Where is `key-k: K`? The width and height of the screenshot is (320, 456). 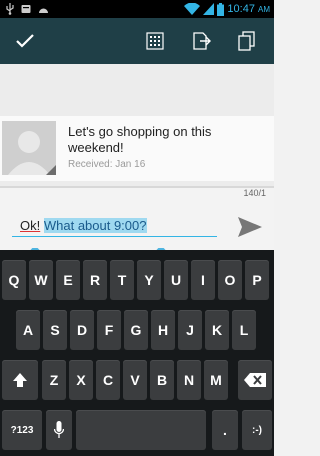 key-k: K is located at coordinates (217, 330).